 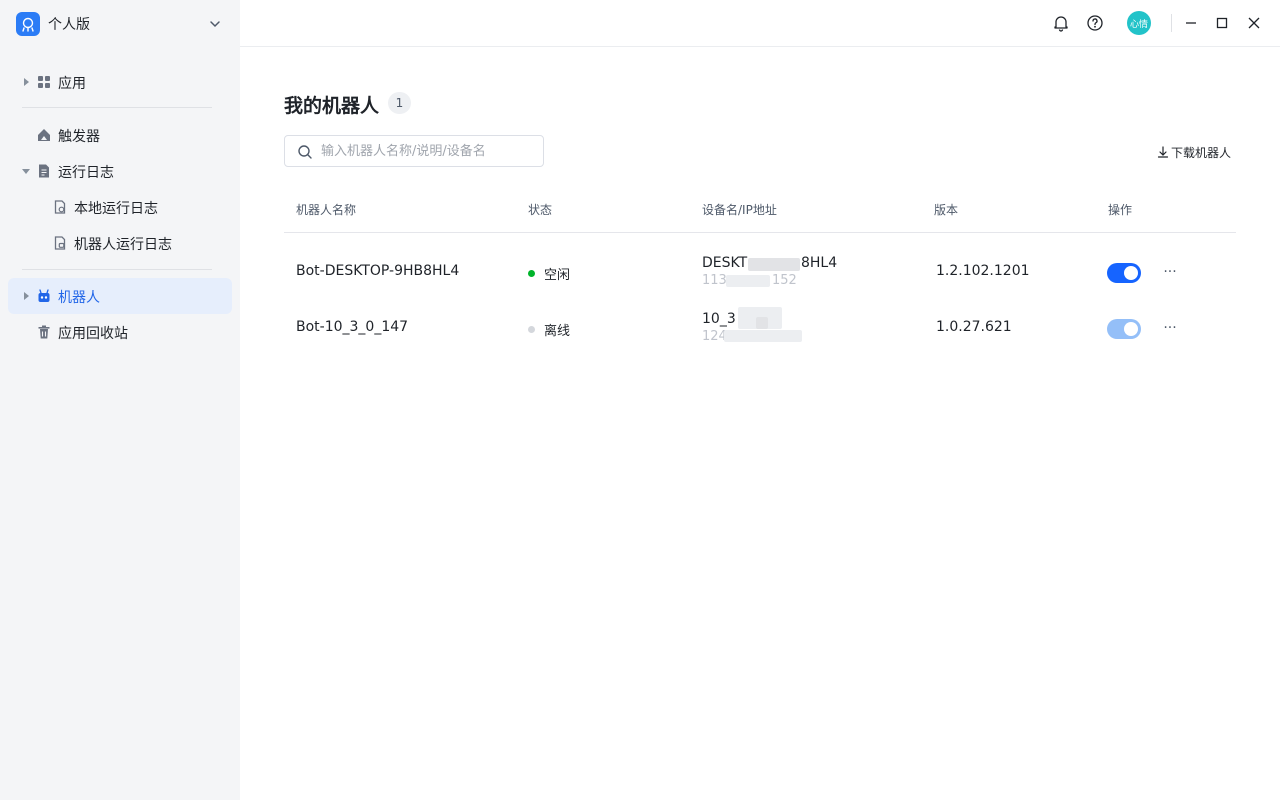 What do you see at coordinates (819, 263) in the screenshot?
I see `device-name-suffix: 8HL4` at bounding box center [819, 263].